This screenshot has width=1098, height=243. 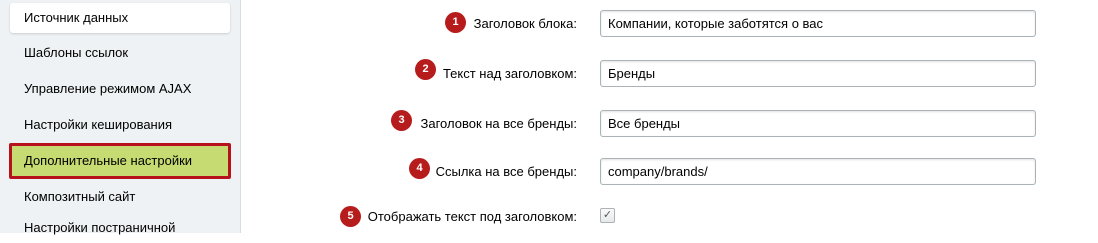 What do you see at coordinates (120, 161) in the screenshot?
I see `sidebar-item-additional-settings: Дополнительные настройки` at bounding box center [120, 161].